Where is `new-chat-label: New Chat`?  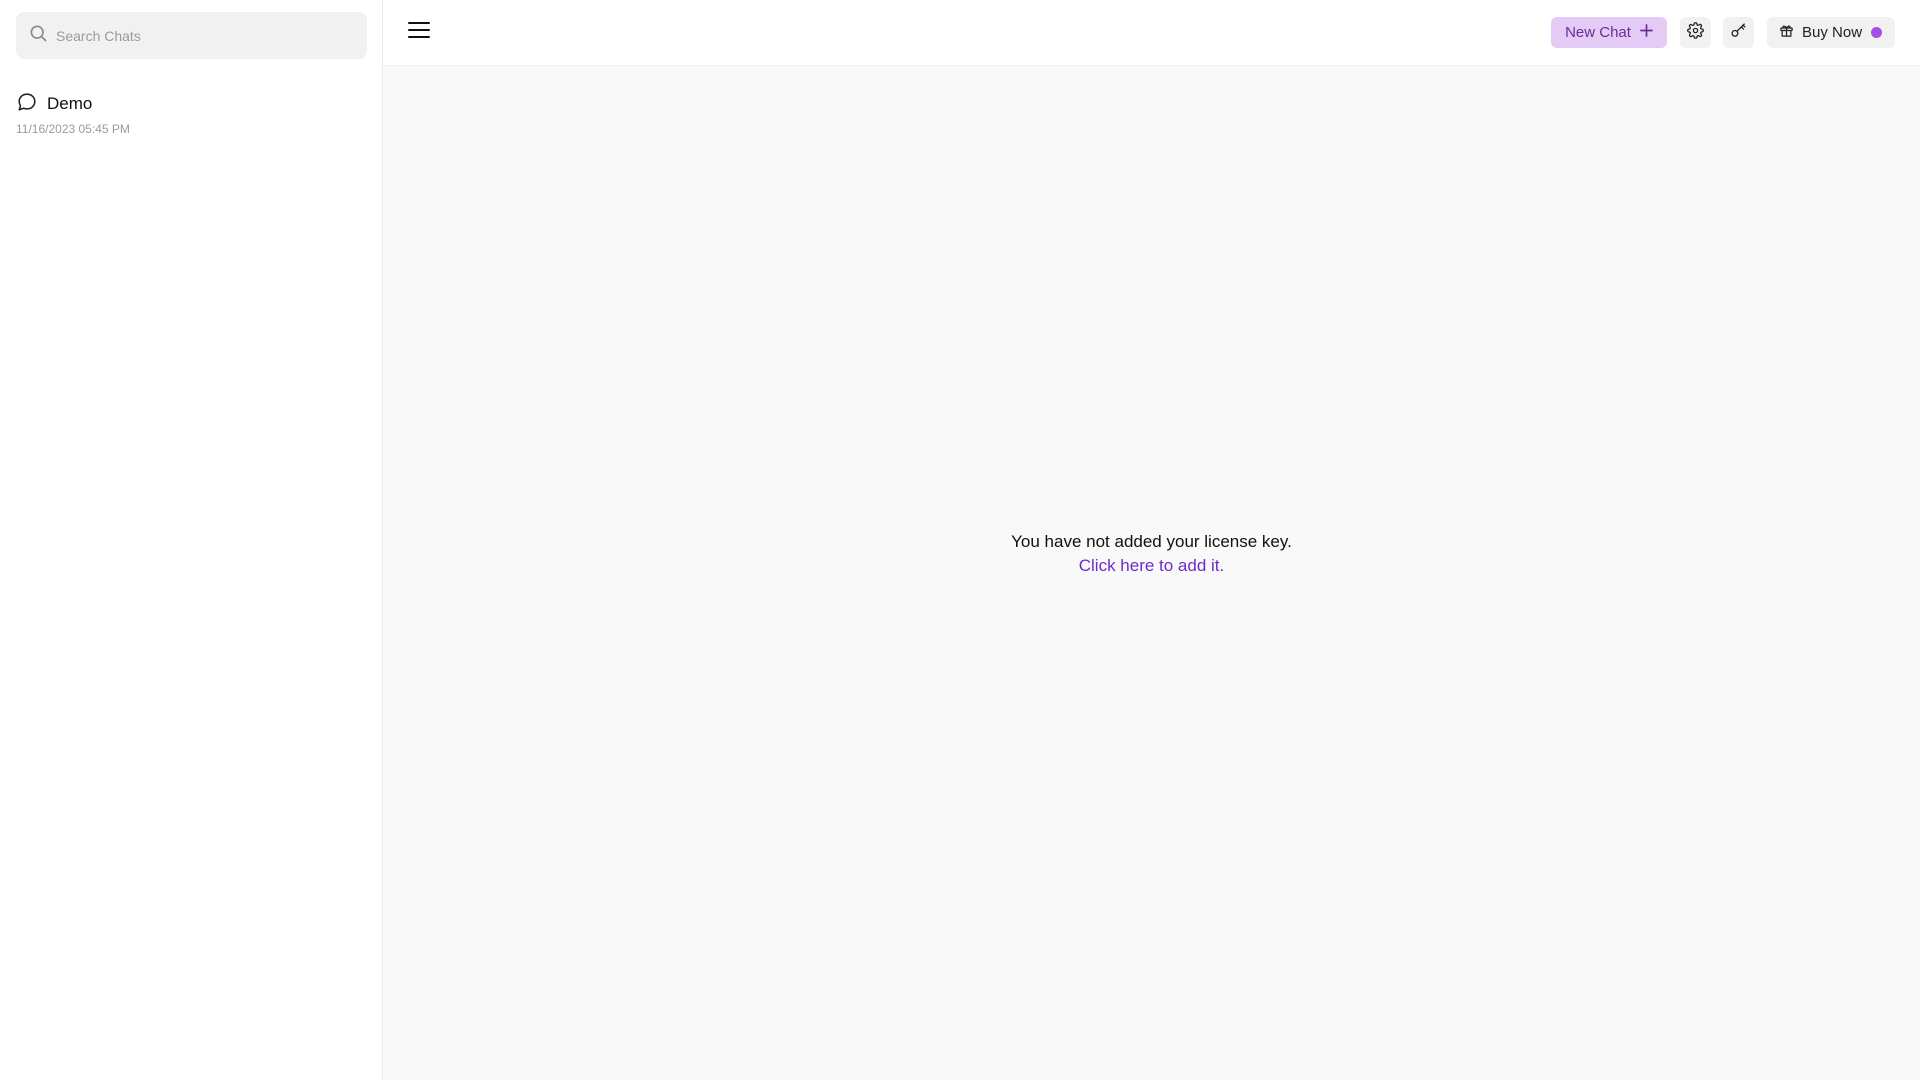 new-chat-label: New Chat is located at coordinates (1598, 32).